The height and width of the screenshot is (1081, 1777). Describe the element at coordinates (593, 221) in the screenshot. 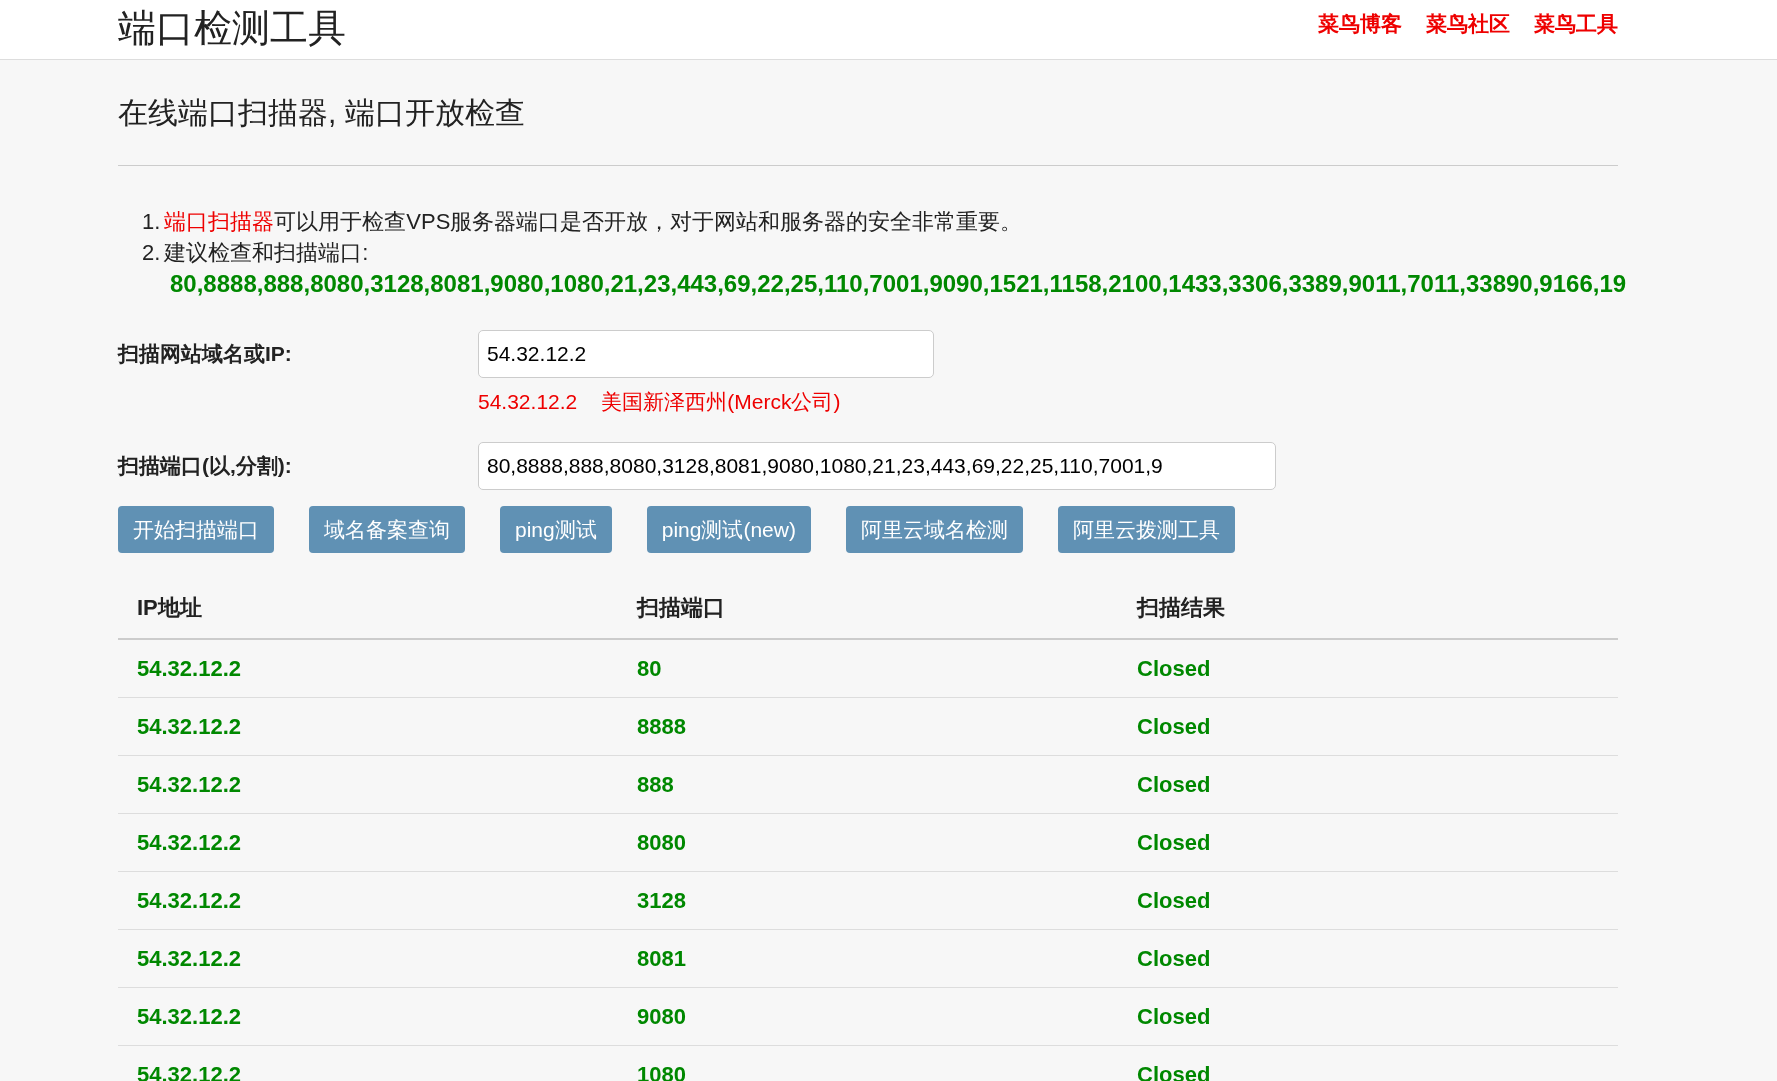

I see `list-text: 端口扫描器可以用于检查VPS服务器端口是否开放，对于网站和服务器的安全非常重要。` at that location.